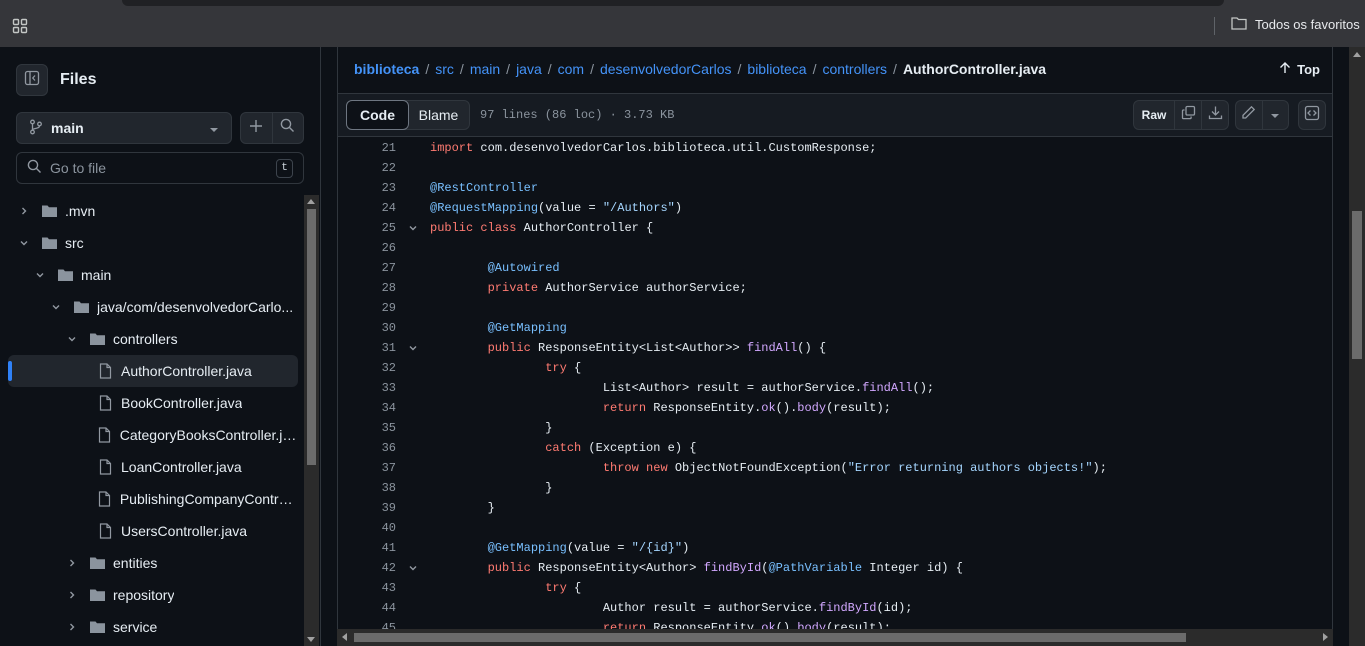 This screenshot has height=646, width=1365. I want to click on breadcrumb-link: desenvolvedorCarlos, so click(666, 69).